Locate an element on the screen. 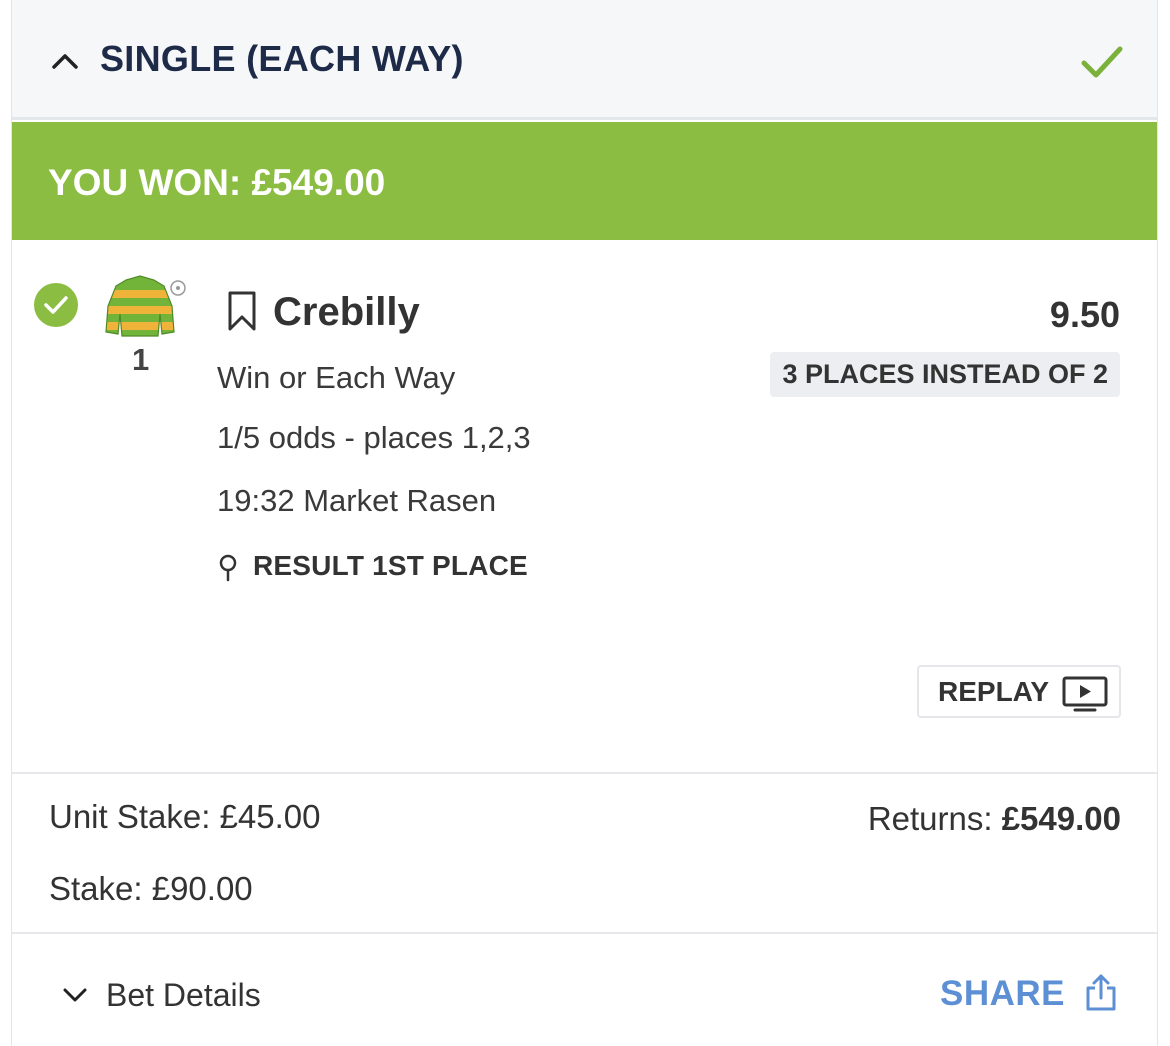  pin-icon is located at coordinates (228, 568).